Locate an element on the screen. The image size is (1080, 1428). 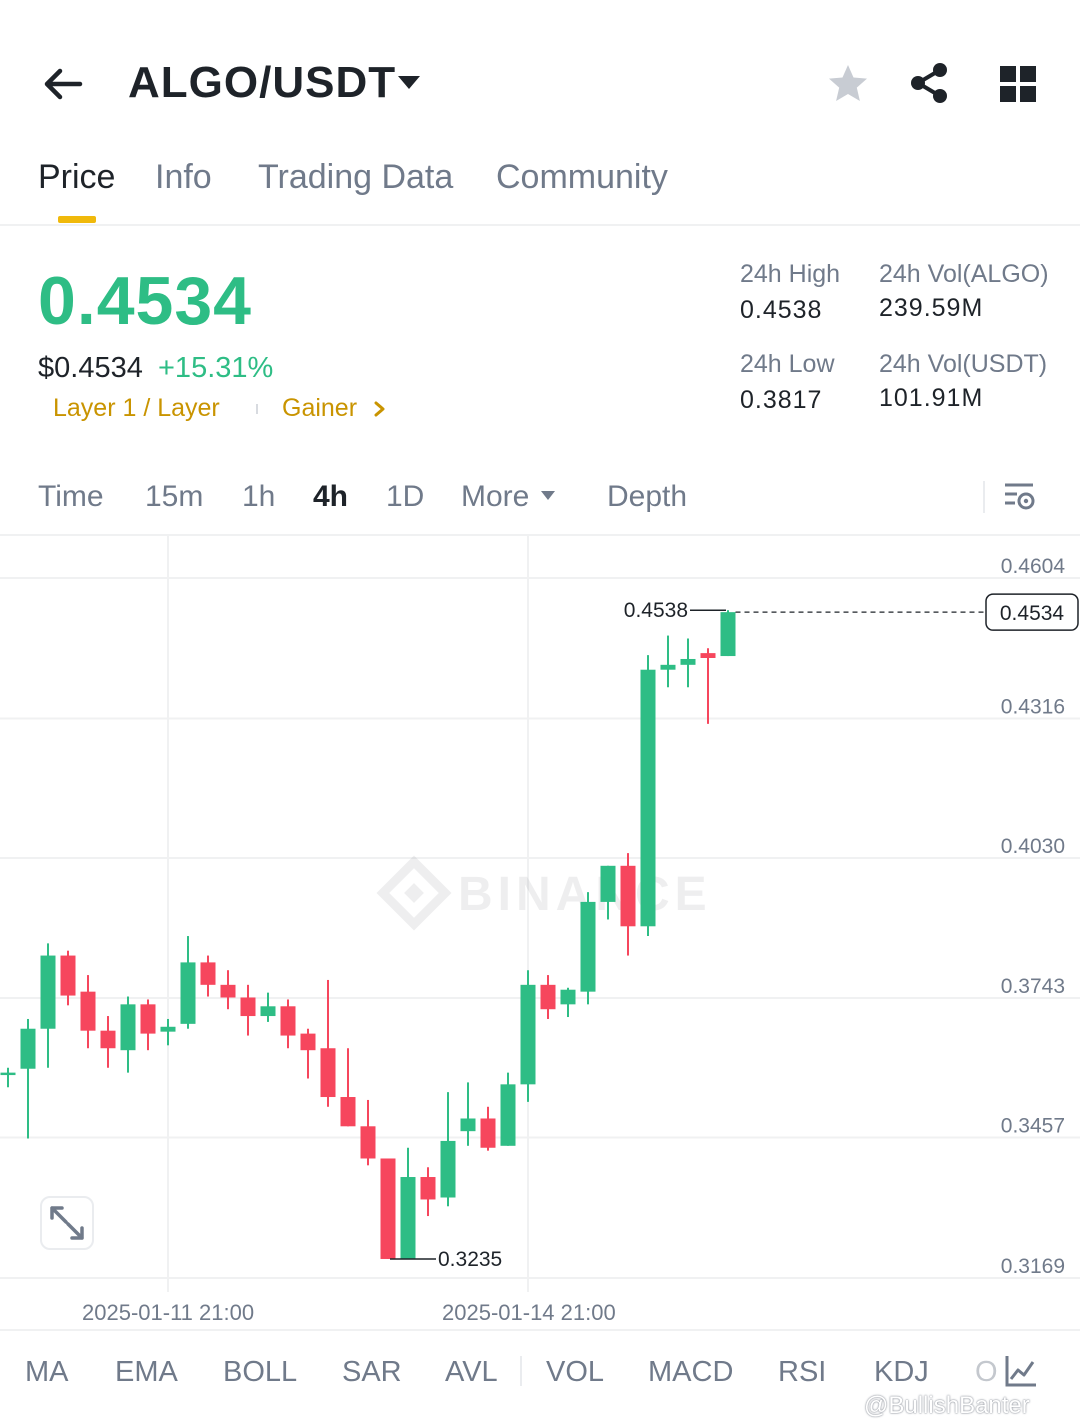
y-tick-label: 0.3169 is located at coordinates (1033, 1266).